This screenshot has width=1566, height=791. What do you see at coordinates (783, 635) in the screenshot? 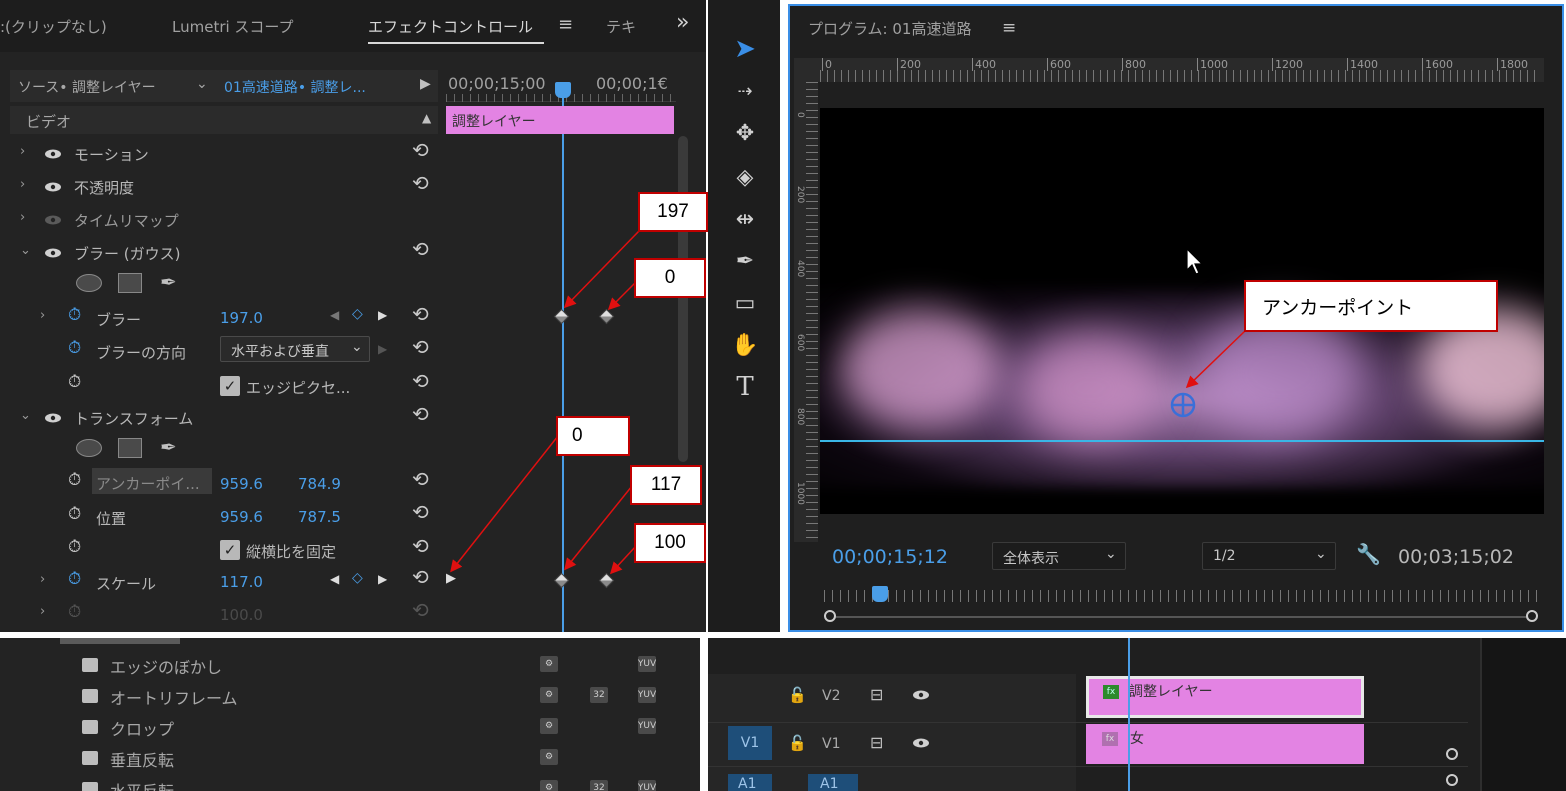
I see `divider` at bounding box center [783, 635].